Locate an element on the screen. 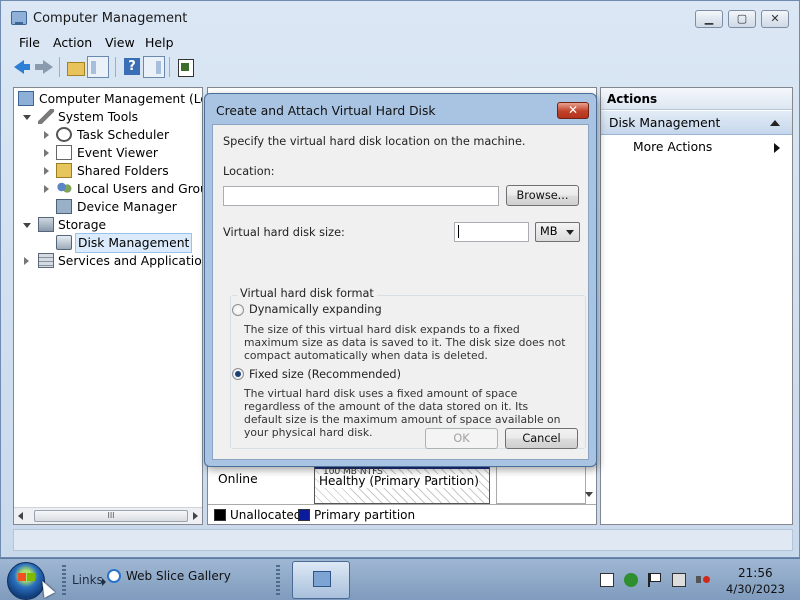 Image resolution: width=800 pixels, height=600 pixels. show-hide-console-tree-icon is located at coordinates (98, 67).